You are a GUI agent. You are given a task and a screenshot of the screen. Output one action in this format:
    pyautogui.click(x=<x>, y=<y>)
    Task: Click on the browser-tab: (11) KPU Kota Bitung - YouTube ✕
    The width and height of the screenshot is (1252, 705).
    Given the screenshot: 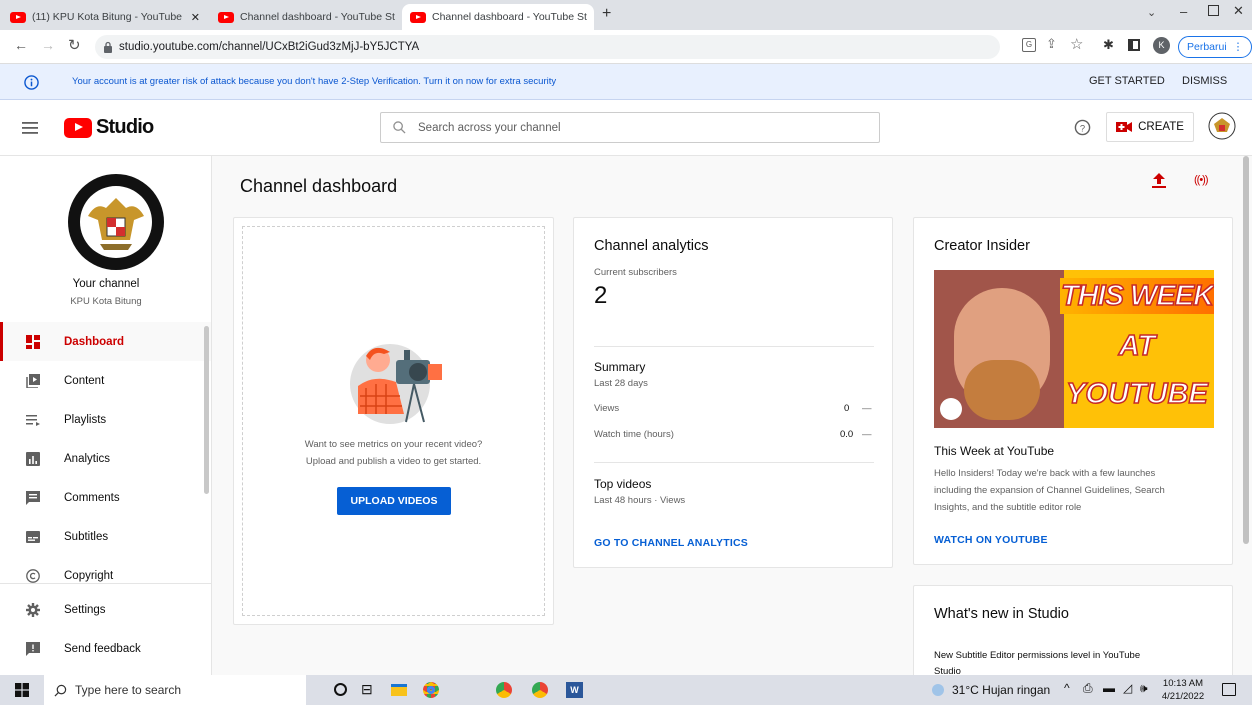 What is the action you would take?
    pyautogui.click(x=105, y=17)
    